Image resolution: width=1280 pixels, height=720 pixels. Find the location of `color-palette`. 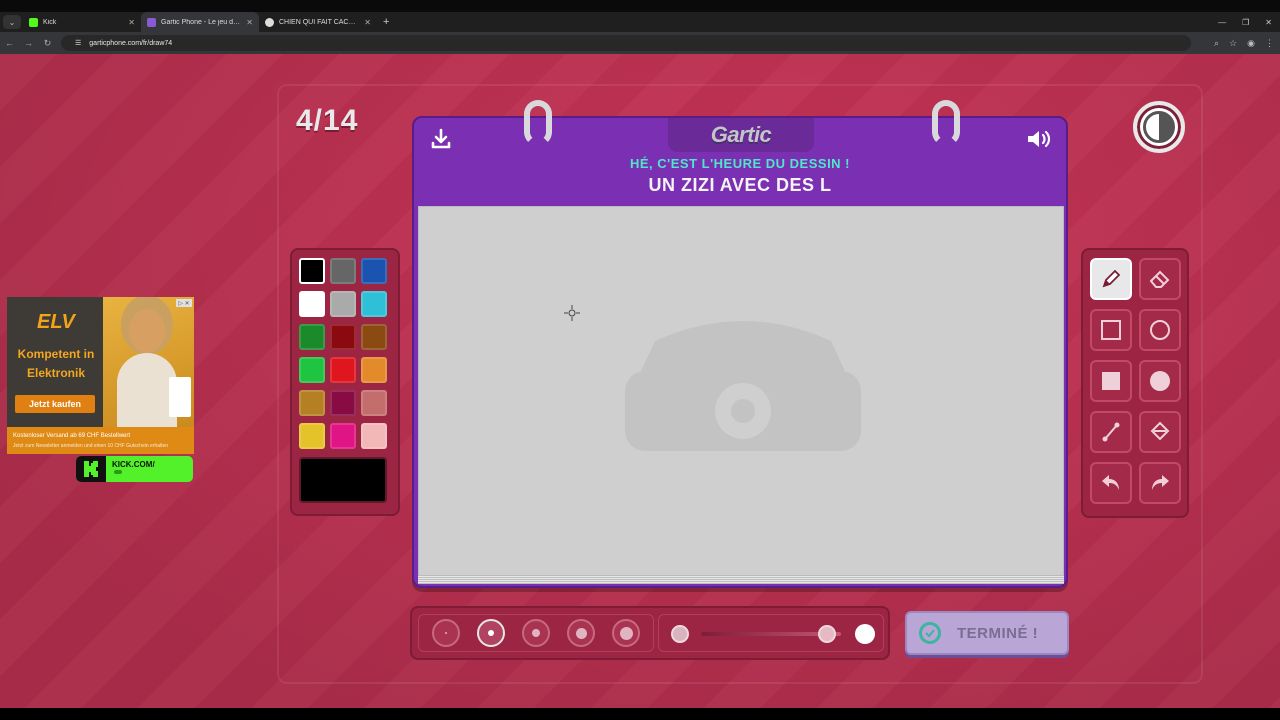

color-palette is located at coordinates (345, 382).